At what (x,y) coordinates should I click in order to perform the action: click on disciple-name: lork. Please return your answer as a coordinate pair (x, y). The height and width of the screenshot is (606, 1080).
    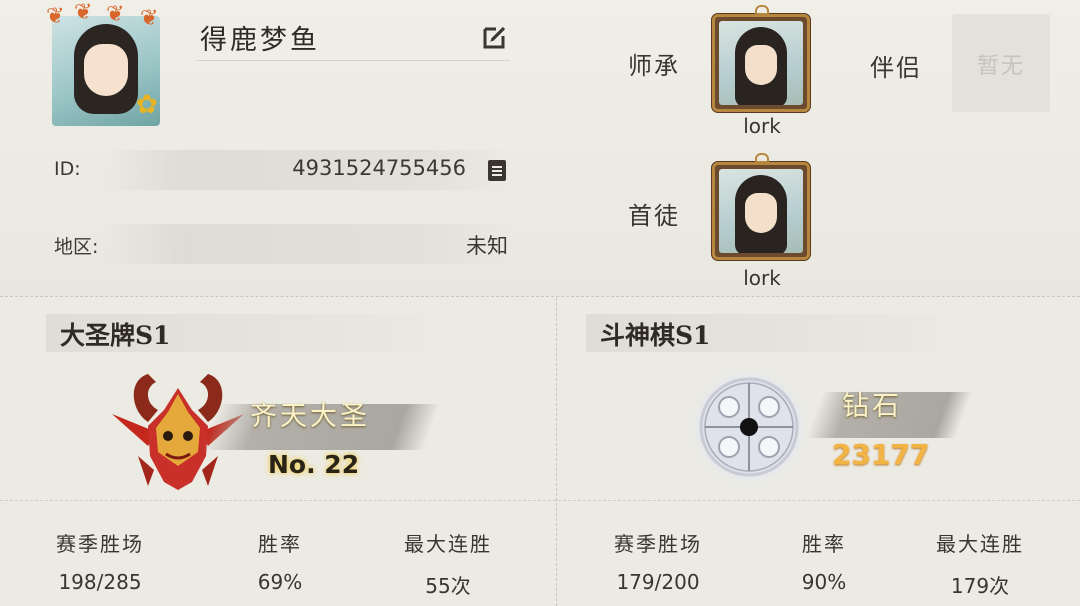
    Looking at the image, I should click on (762, 278).